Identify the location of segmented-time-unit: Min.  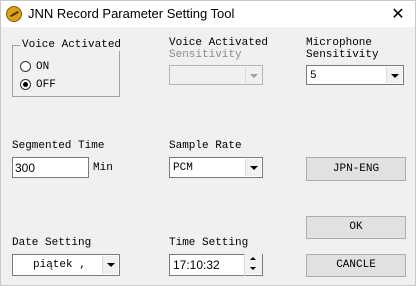
(103, 168).